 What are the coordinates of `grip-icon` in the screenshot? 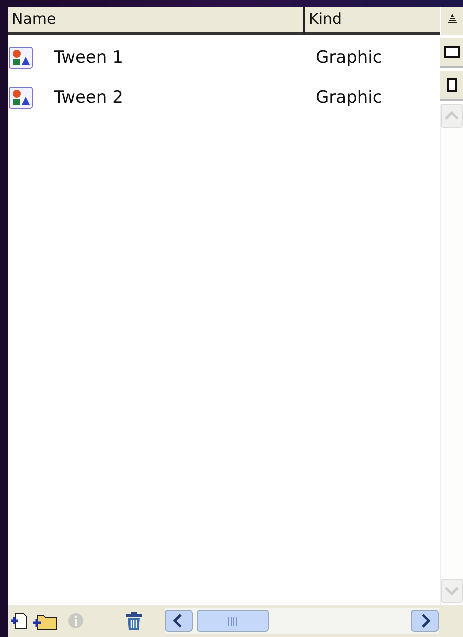 It's located at (233, 621).